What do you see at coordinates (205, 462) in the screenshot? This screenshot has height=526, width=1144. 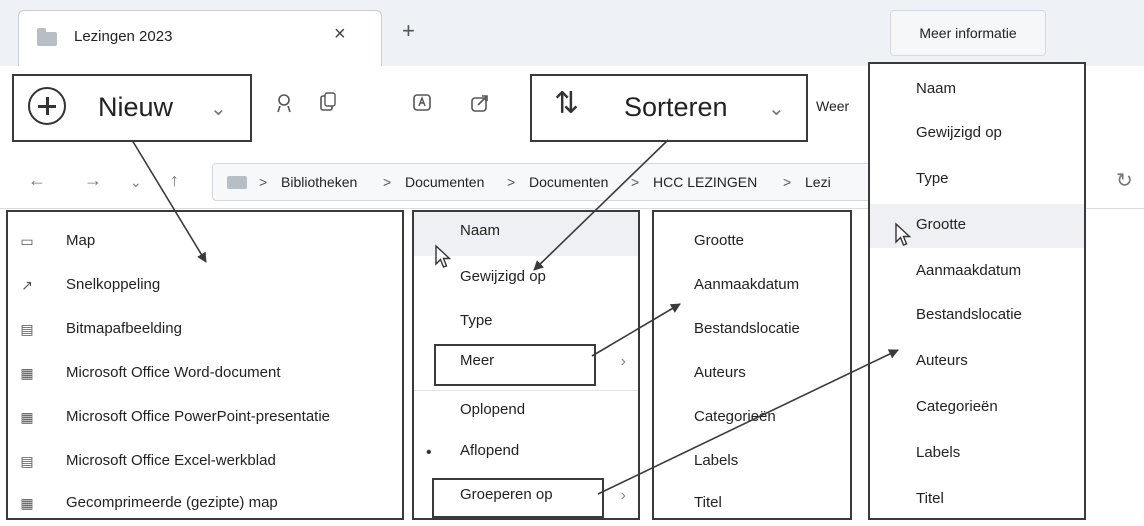 I see `menu-item-excel: ▤ Microsoft Office Excel-werkblad` at bounding box center [205, 462].